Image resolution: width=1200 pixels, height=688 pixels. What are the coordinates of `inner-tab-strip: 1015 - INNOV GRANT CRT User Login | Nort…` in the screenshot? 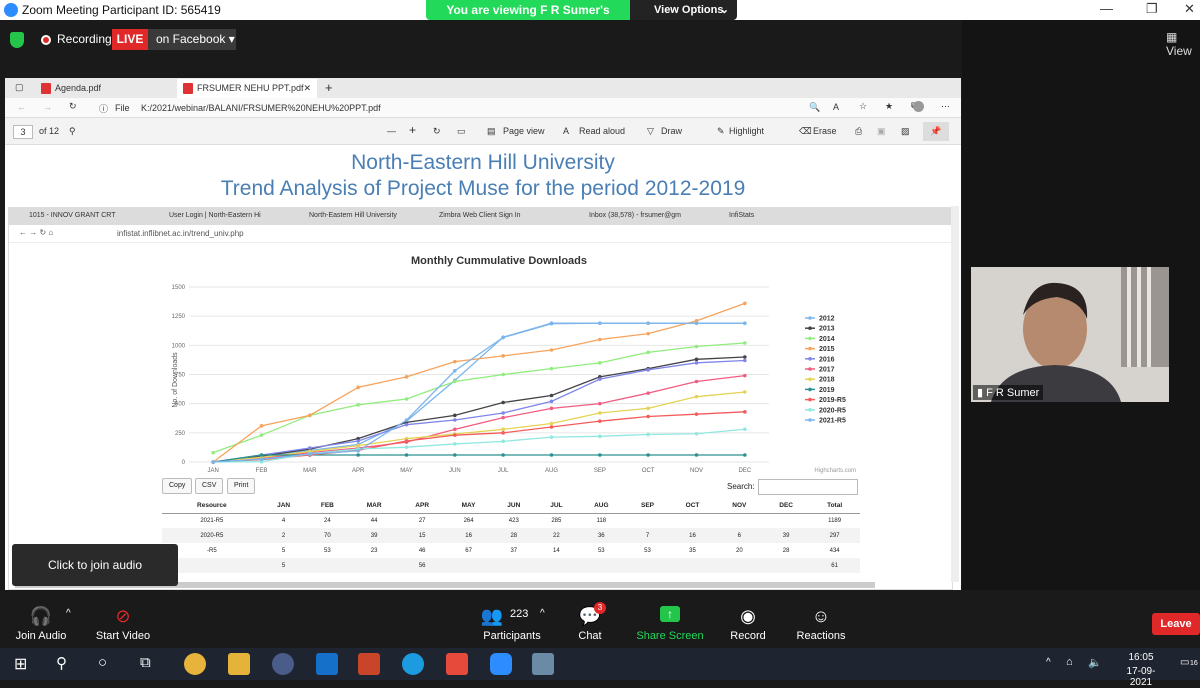 It's located at (481, 216).